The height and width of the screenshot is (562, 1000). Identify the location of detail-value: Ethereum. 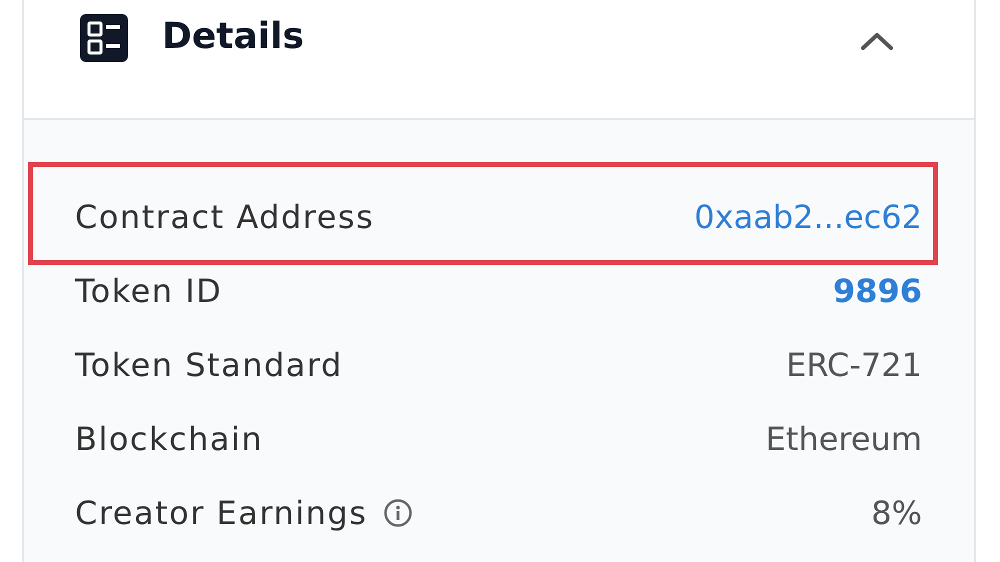
(844, 439).